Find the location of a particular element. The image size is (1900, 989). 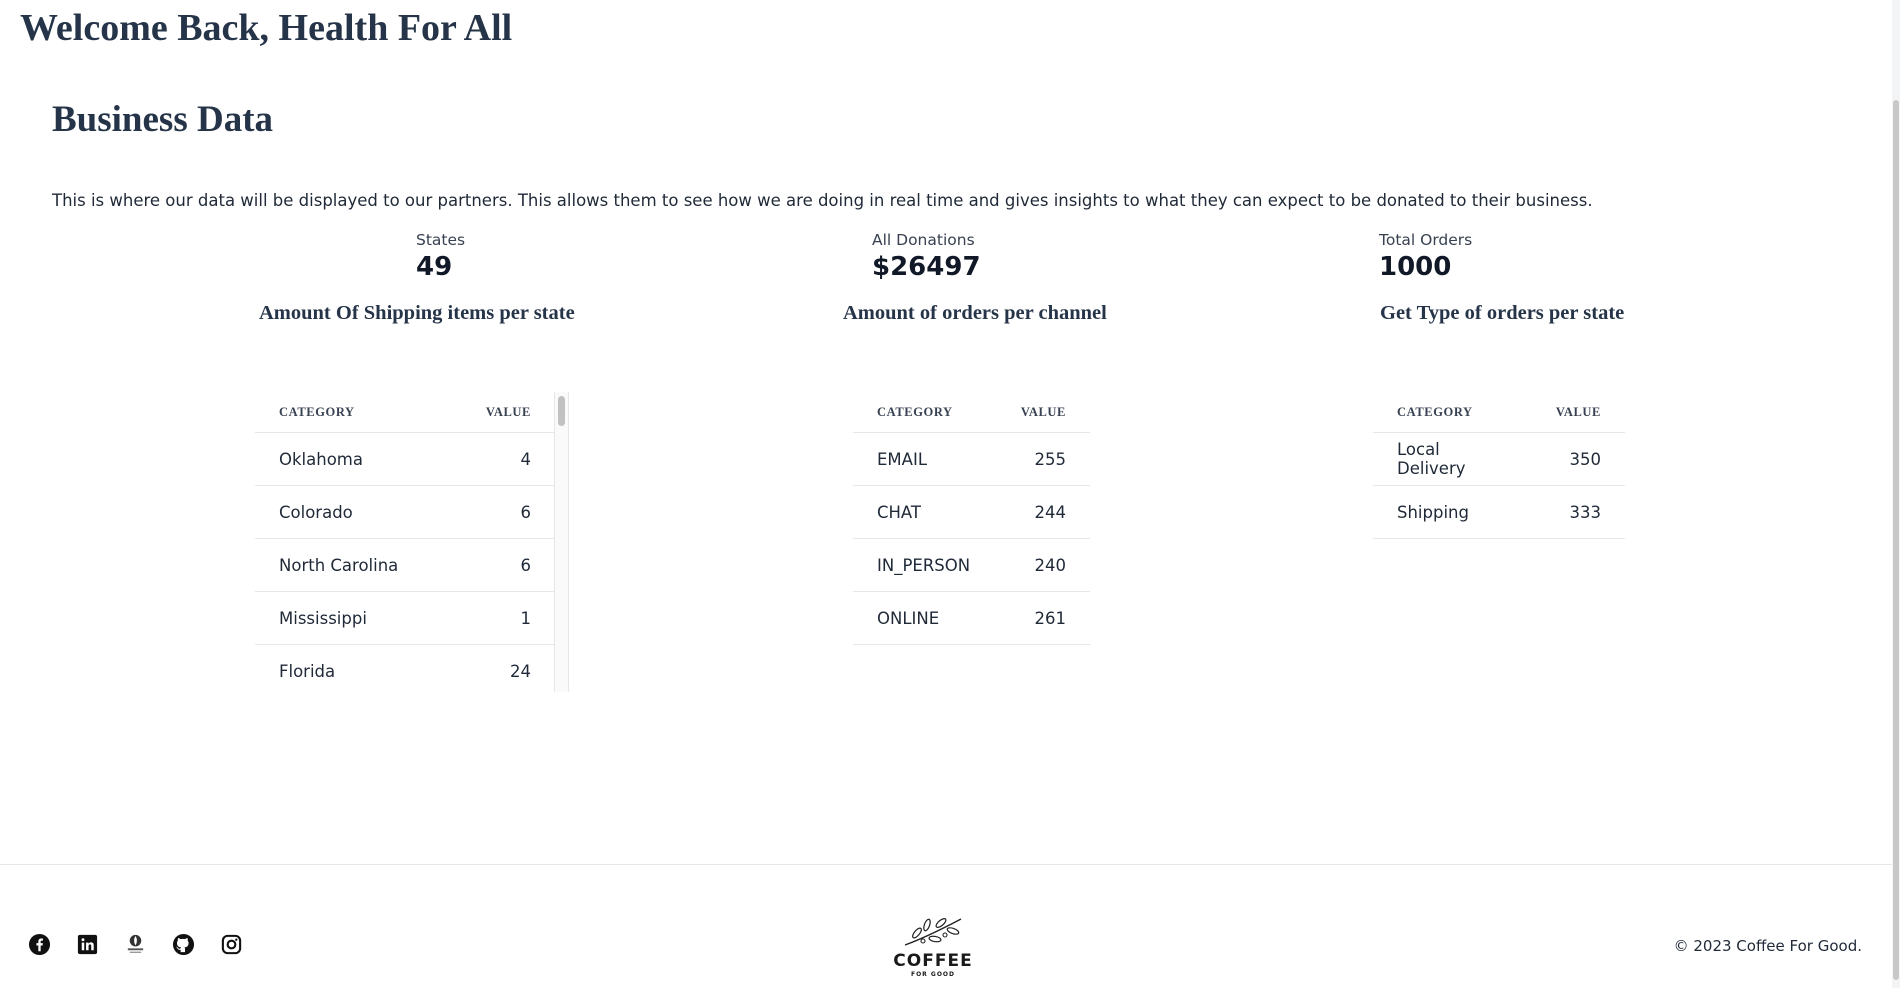

cell-category: Local Delivery is located at coordinates (1452, 459).